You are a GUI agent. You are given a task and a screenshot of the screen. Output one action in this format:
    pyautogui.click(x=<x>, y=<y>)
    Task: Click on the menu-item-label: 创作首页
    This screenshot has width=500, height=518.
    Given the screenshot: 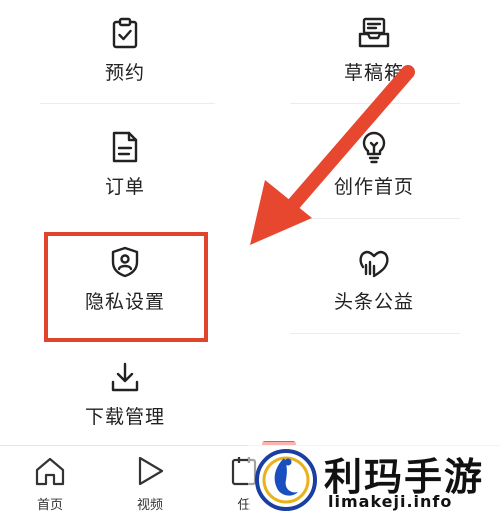 What is the action you would take?
    pyautogui.click(x=373, y=187)
    